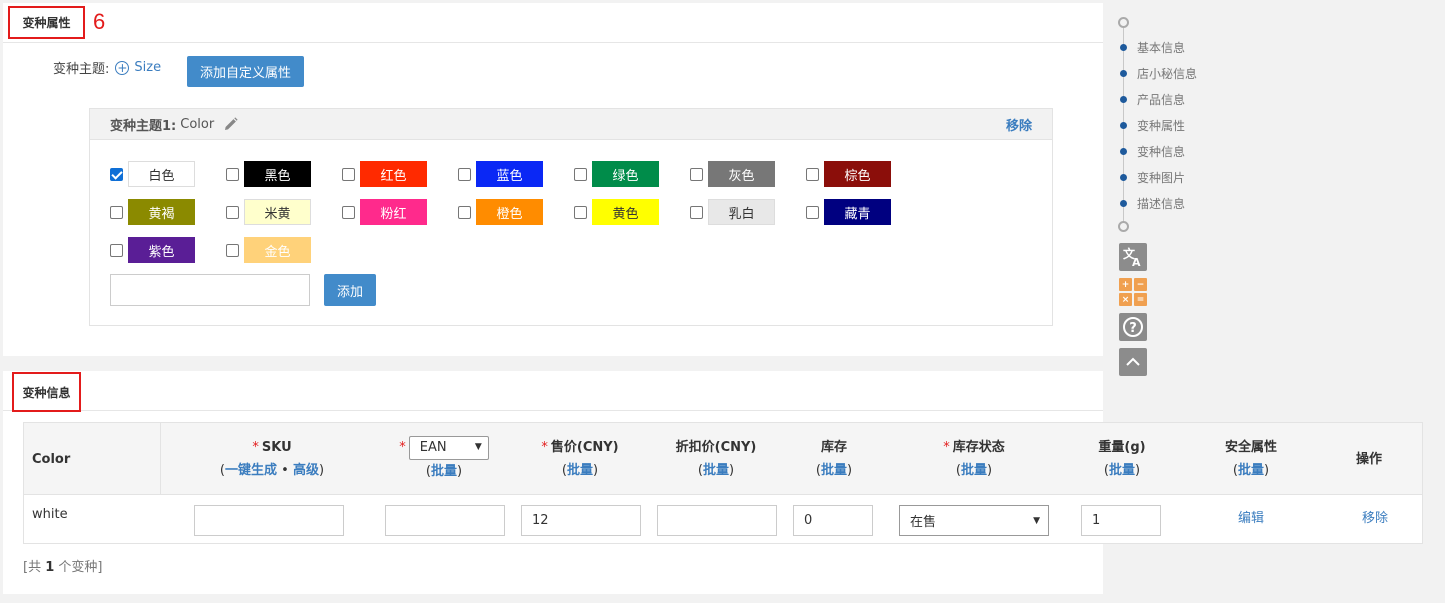 This screenshot has width=1445, height=603. Describe the element at coordinates (32, 567) in the screenshot. I see `count-prefix: [共` at that location.